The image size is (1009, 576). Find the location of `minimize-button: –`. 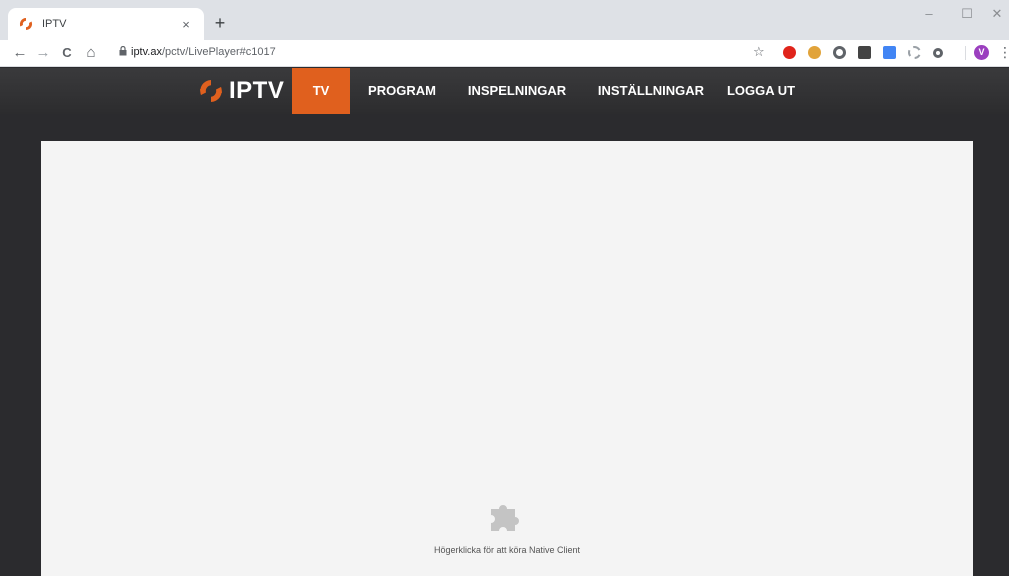

minimize-button: – is located at coordinates (929, 13).